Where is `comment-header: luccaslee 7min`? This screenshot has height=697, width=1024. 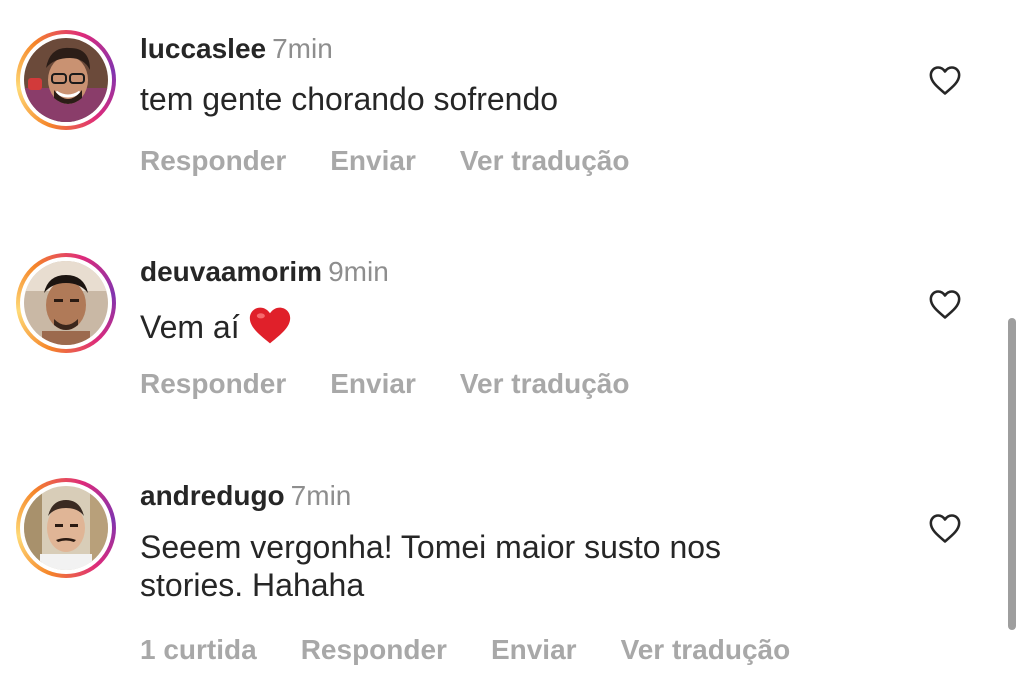
comment-header: luccaslee 7min is located at coordinates (236, 49).